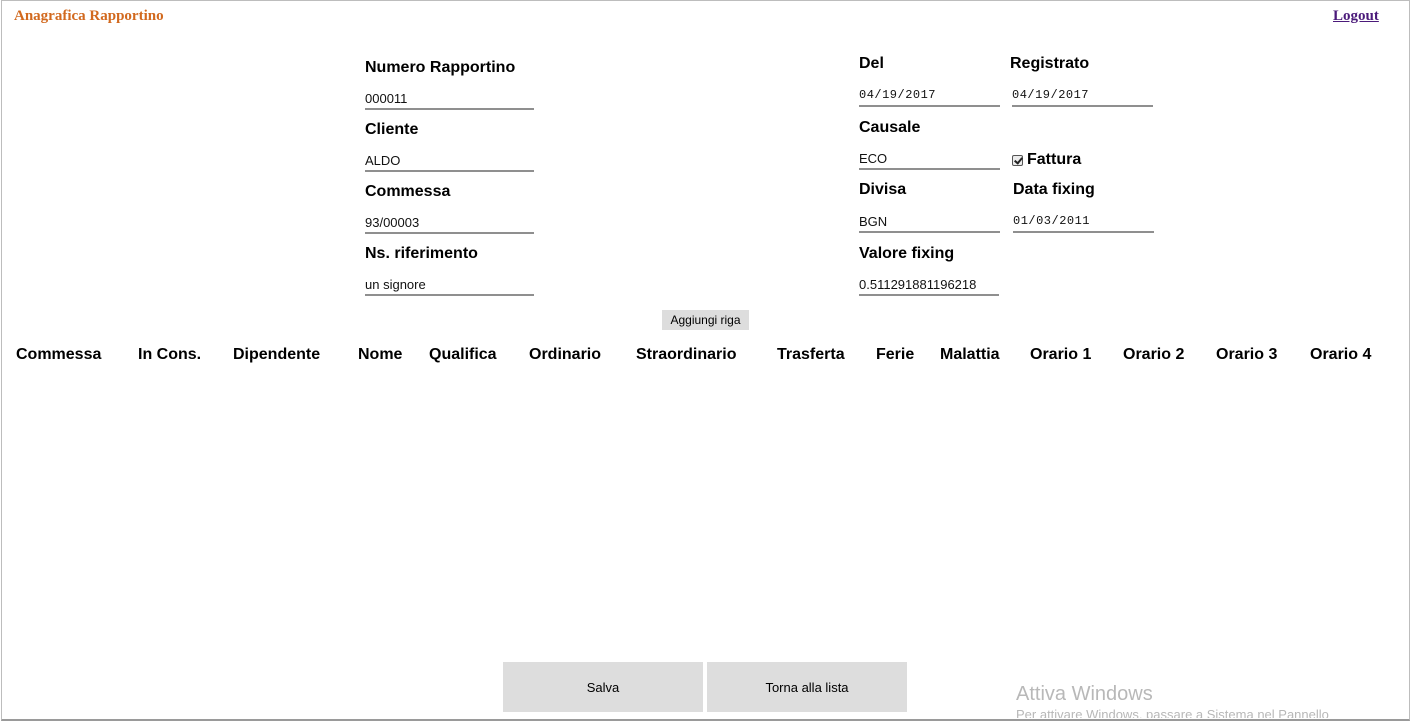 The height and width of the screenshot is (725, 1413). I want to click on numero-rapportino-field, so click(449, 100).